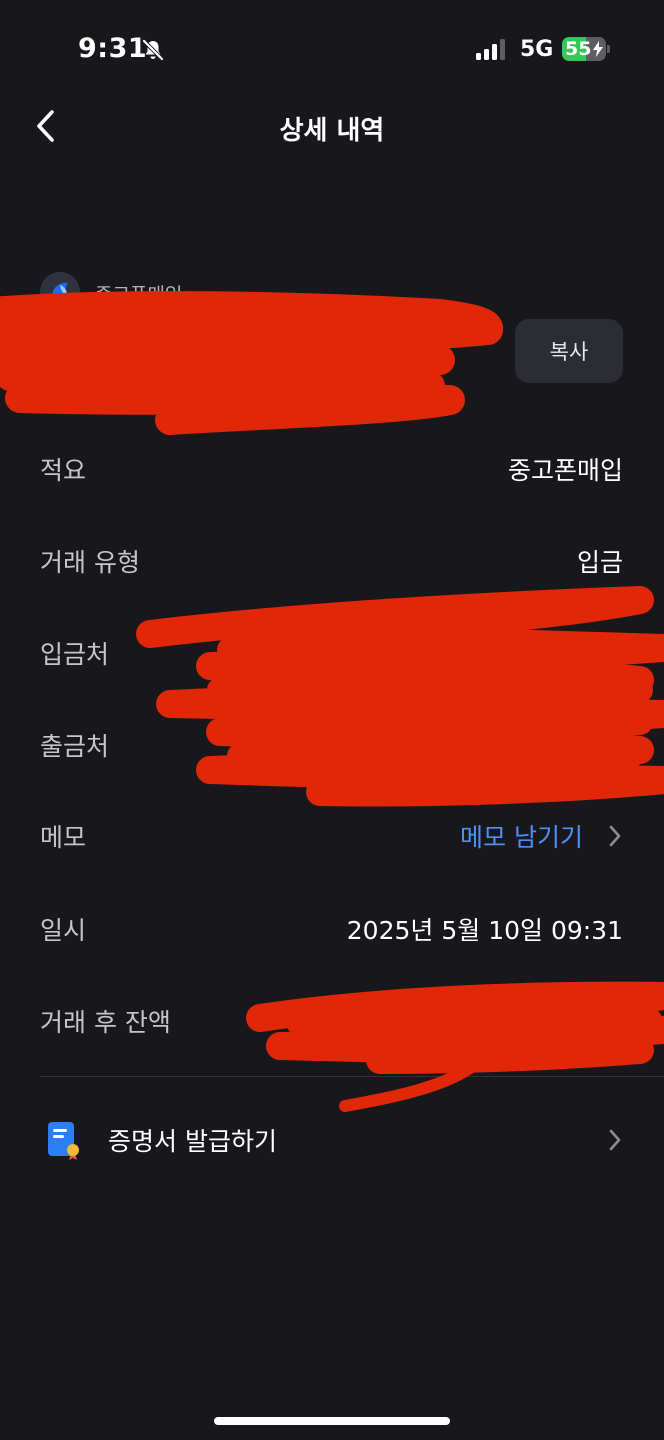  What do you see at coordinates (63, 930) in the screenshot?
I see `datetime-label: 일시` at bounding box center [63, 930].